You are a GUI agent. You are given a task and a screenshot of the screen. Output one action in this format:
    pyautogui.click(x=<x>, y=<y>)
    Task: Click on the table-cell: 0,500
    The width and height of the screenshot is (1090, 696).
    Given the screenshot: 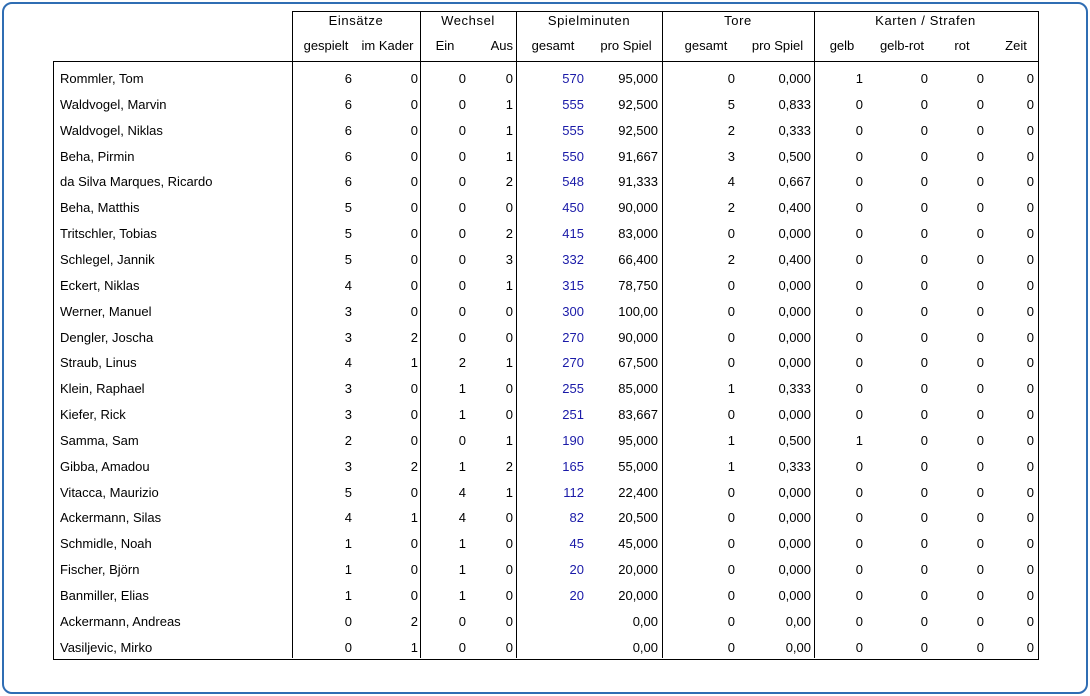 What is the action you would take?
    pyautogui.click(x=794, y=440)
    